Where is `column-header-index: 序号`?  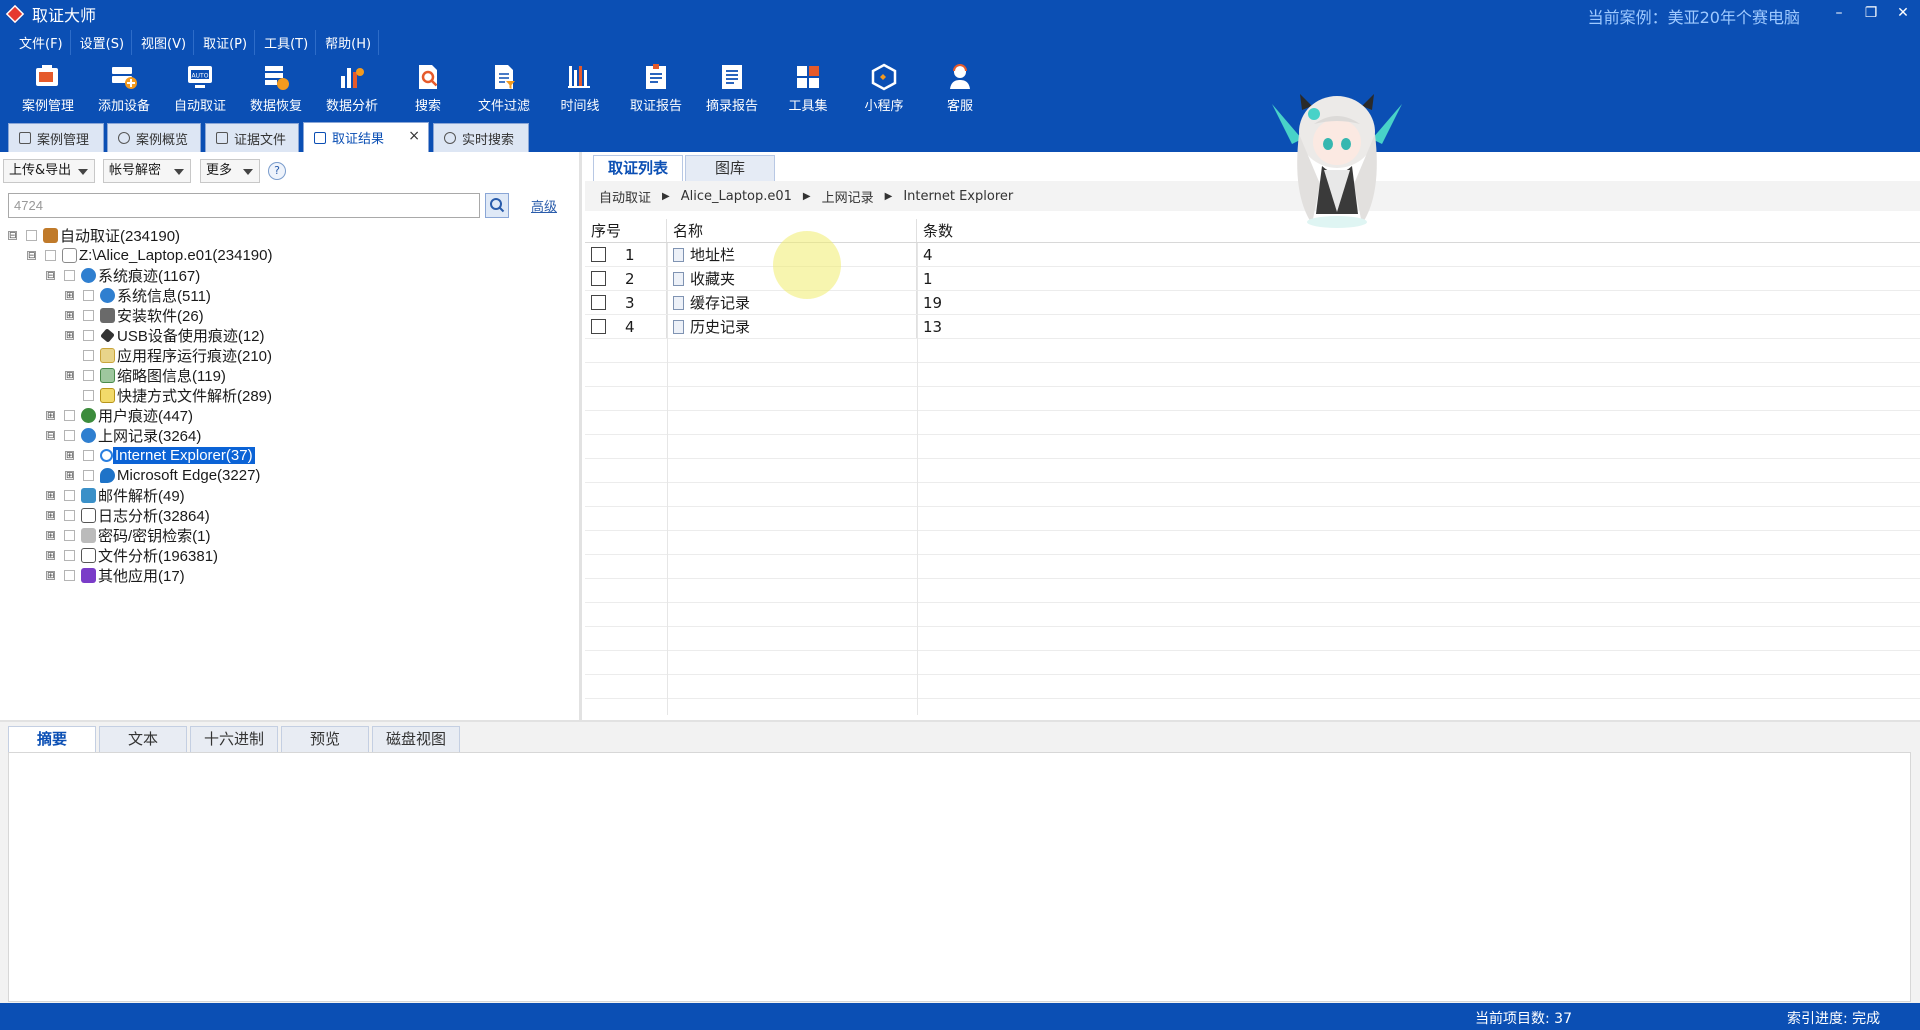 column-header-index: 序号 is located at coordinates (626, 230).